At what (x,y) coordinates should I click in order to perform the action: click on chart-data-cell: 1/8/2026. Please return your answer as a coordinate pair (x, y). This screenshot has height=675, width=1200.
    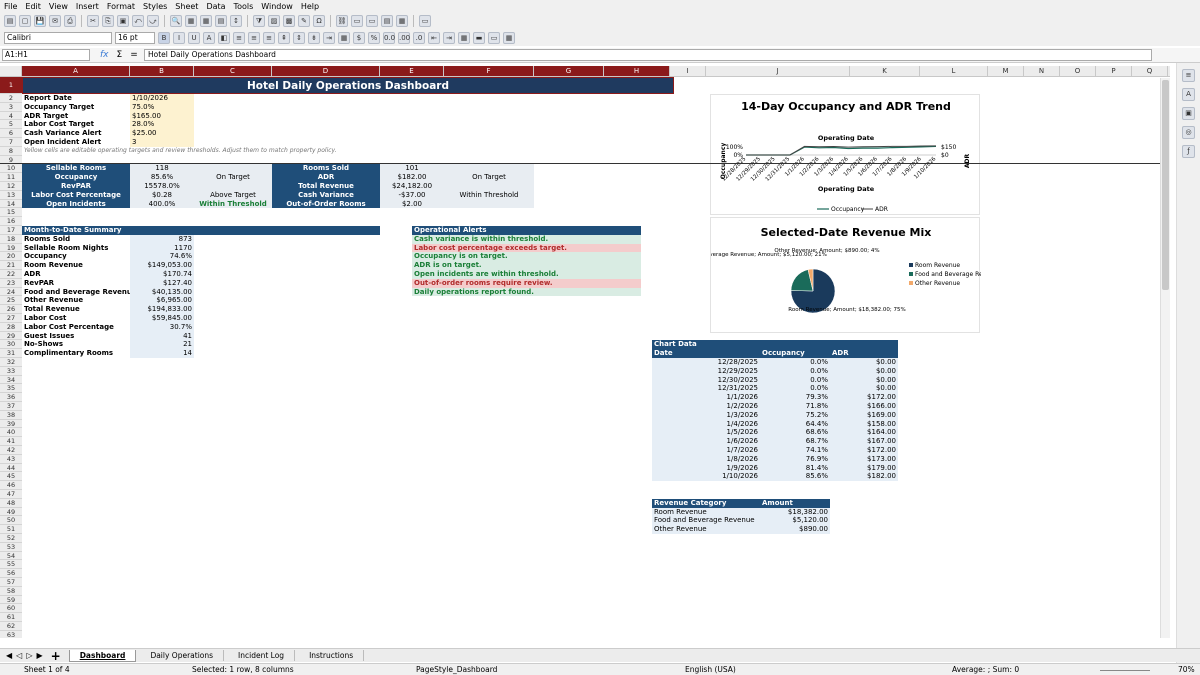
    Looking at the image, I should click on (706, 459).